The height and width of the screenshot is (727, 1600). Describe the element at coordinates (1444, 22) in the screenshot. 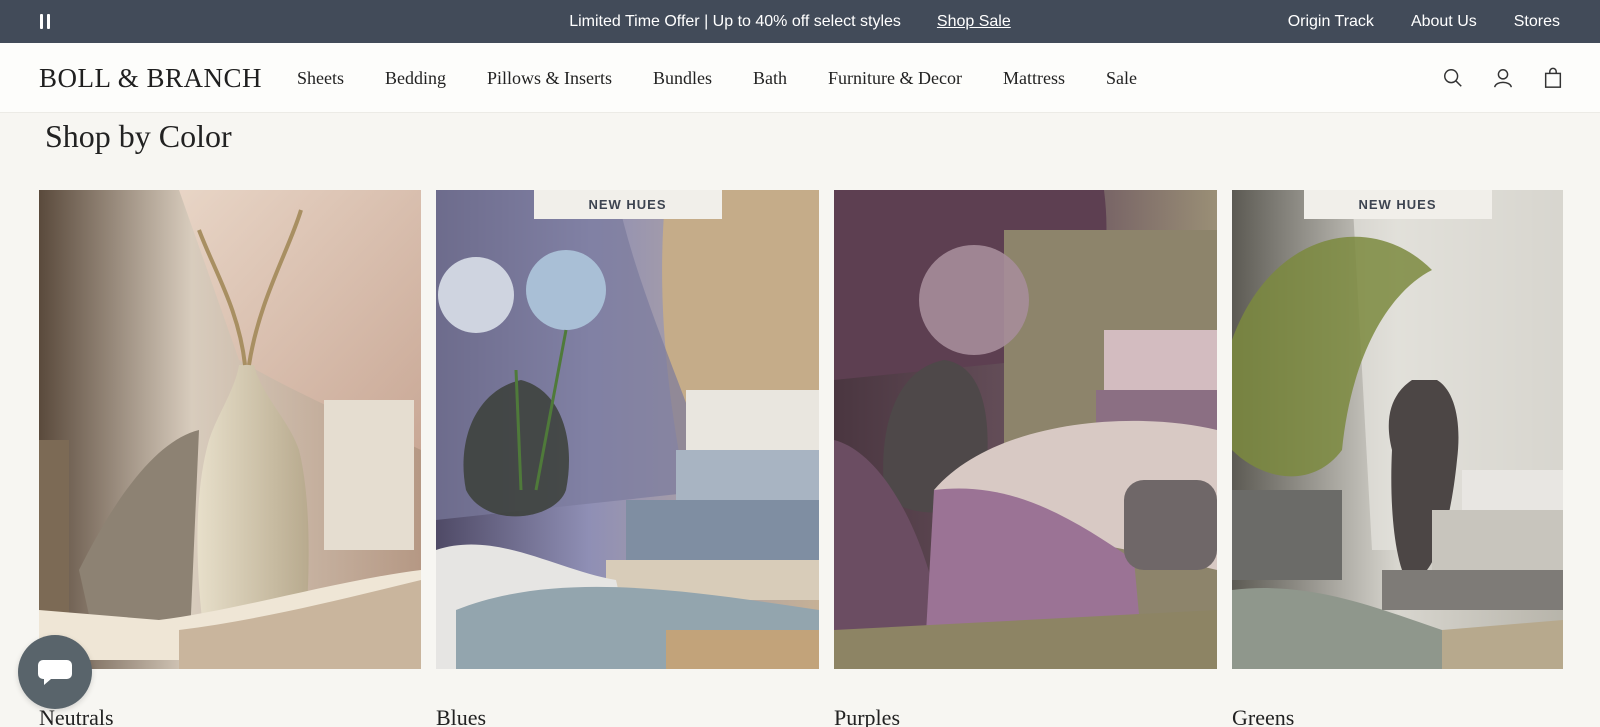

I see `utility-link-about-us: About Us` at that location.